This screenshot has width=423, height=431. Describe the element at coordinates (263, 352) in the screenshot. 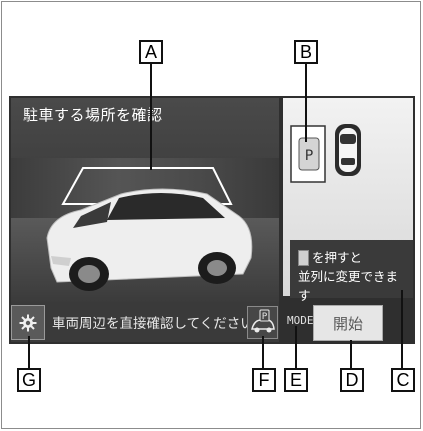

I see `leader-line-f` at that location.